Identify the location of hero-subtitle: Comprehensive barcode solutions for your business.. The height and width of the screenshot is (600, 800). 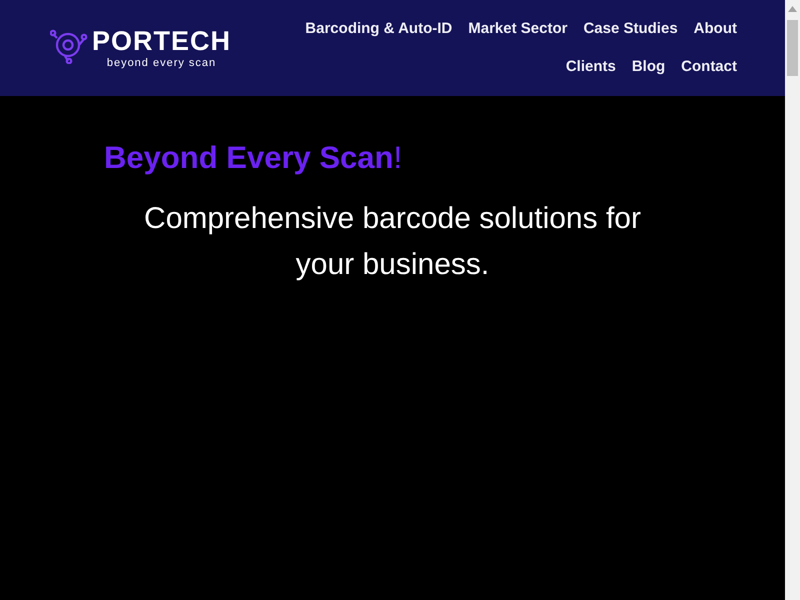
(392, 242).